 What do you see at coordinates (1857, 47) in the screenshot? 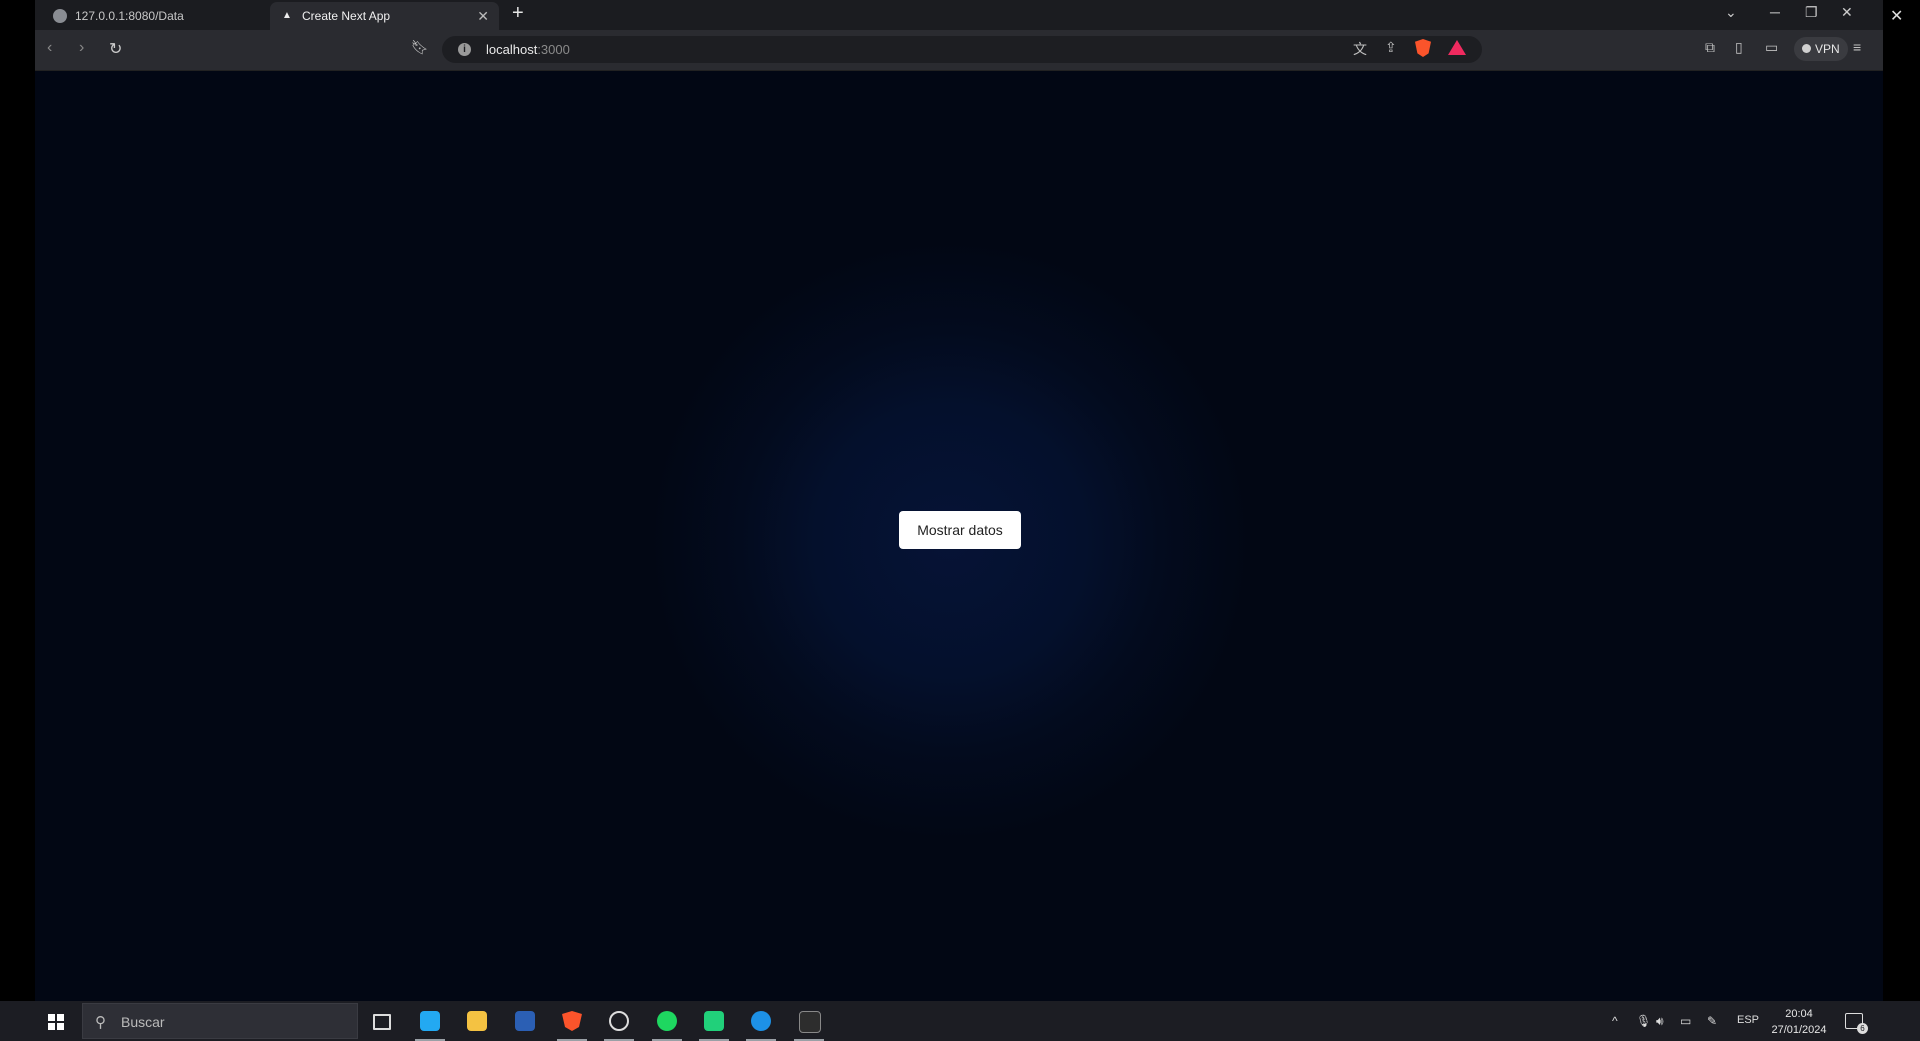
I see `menu-icon: ≡` at bounding box center [1857, 47].